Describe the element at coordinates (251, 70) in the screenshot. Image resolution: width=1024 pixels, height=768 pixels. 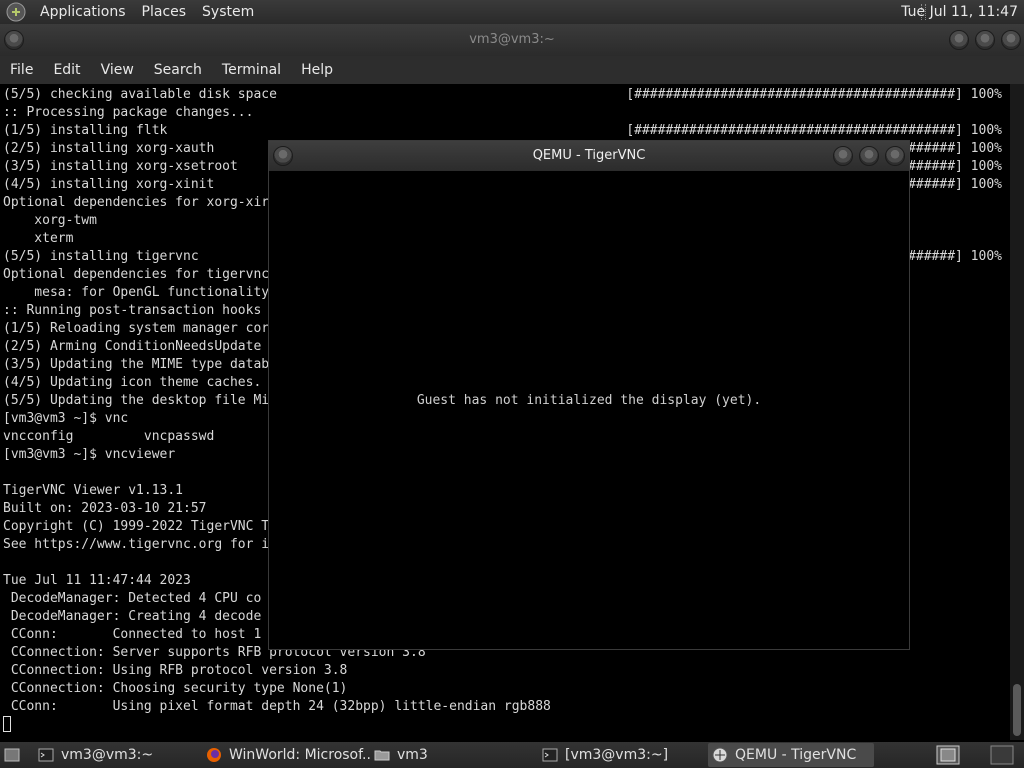
I see `menu-terminal: Terminal` at that location.